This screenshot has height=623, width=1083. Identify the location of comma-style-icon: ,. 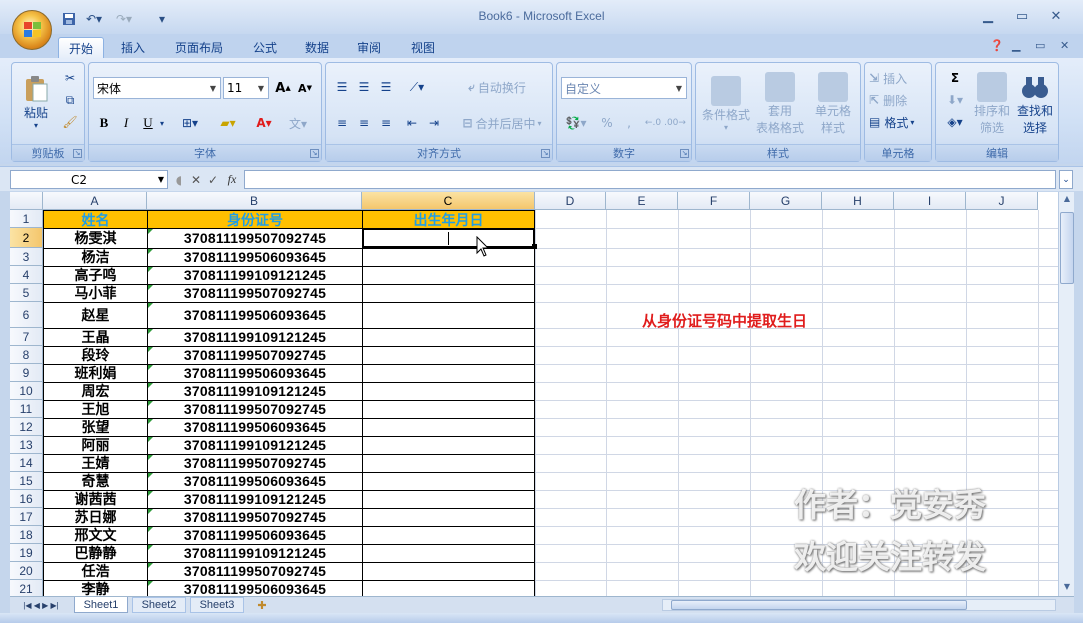
(629, 123).